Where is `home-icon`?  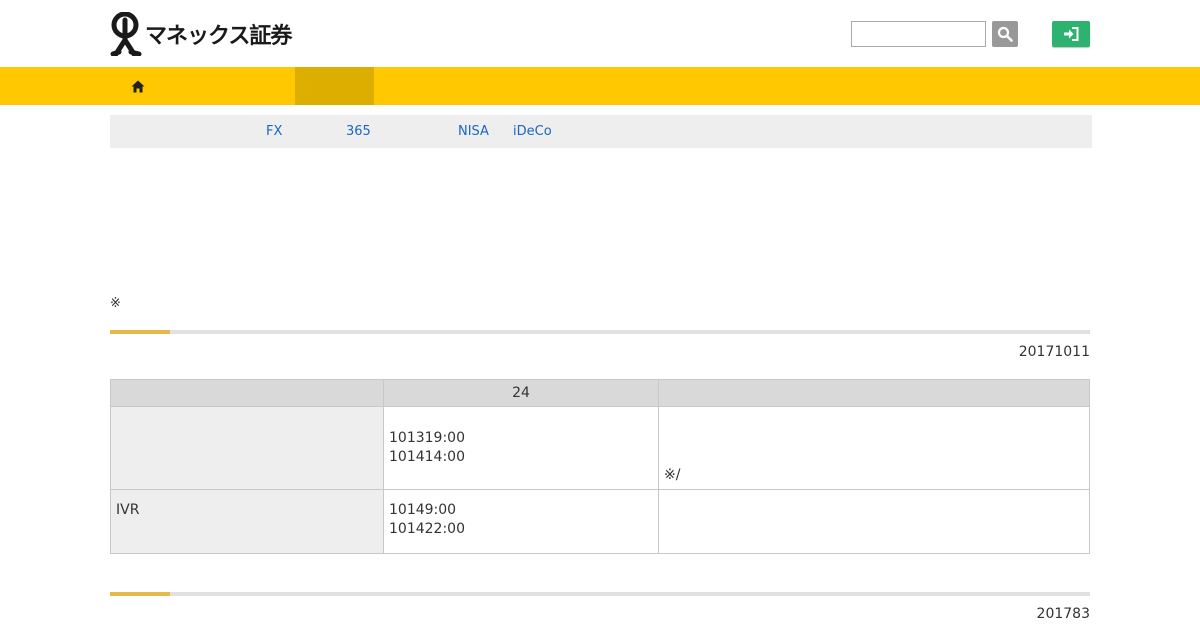
home-icon is located at coordinates (137, 86).